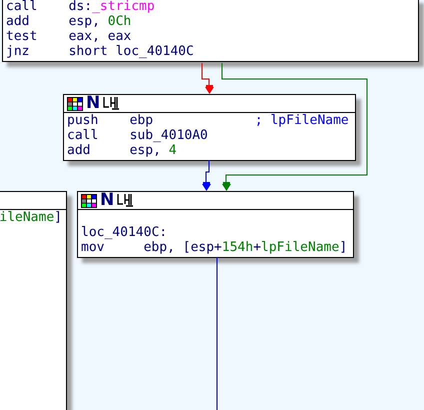 Image resolution: width=424 pixels, height=410 pixels. What do you see at coordinates (124, 232) in the screenshot?
I see `code-label: loc_40140C:` at bounding box center [124, 232].